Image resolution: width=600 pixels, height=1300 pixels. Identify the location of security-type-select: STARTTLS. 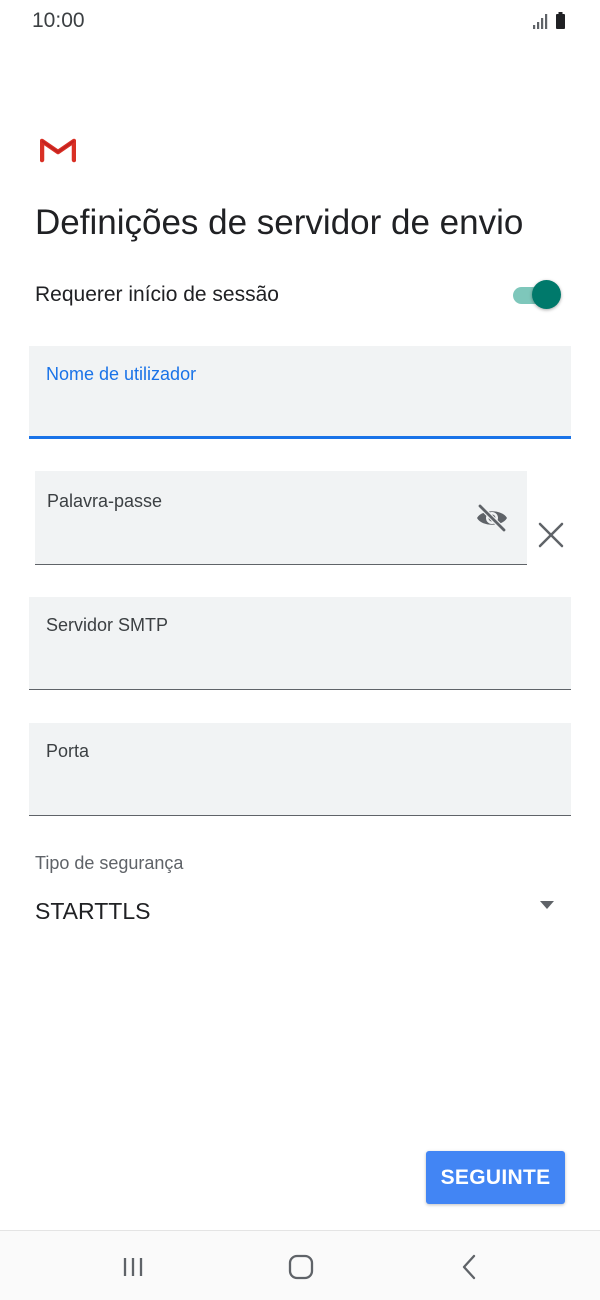
(295, 912).